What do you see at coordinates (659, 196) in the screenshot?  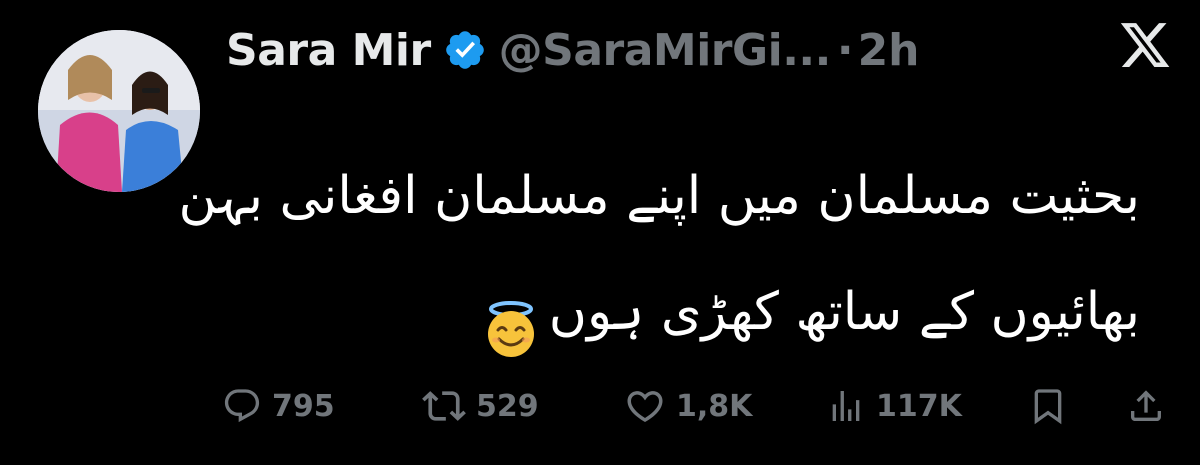 I see `tweet-body-line-1: بحثیت مسلمان میں اپنے مسلمان افغانی بہن` at bounding box center [659, 196].